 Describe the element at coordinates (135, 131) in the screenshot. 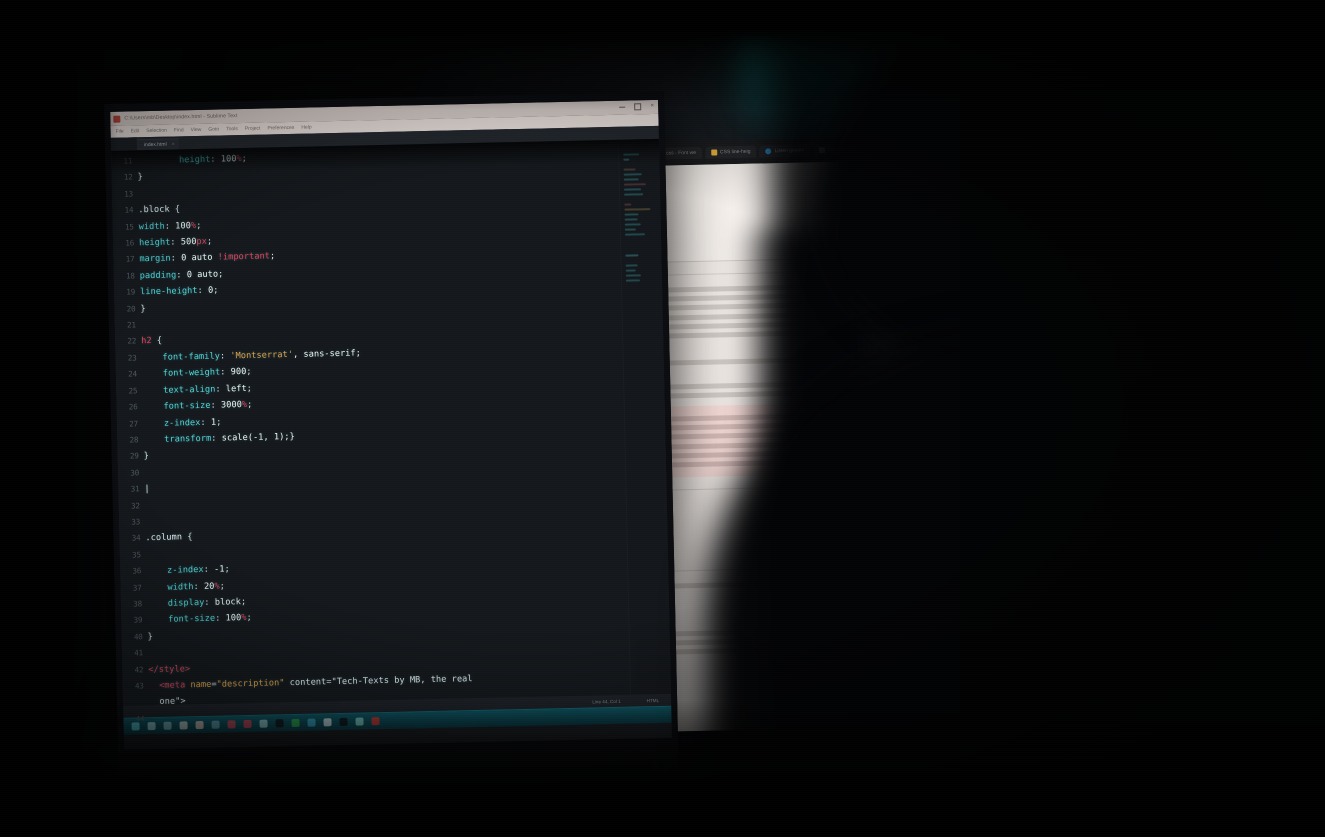

I see `menu-item-edit: Edit` at that location.